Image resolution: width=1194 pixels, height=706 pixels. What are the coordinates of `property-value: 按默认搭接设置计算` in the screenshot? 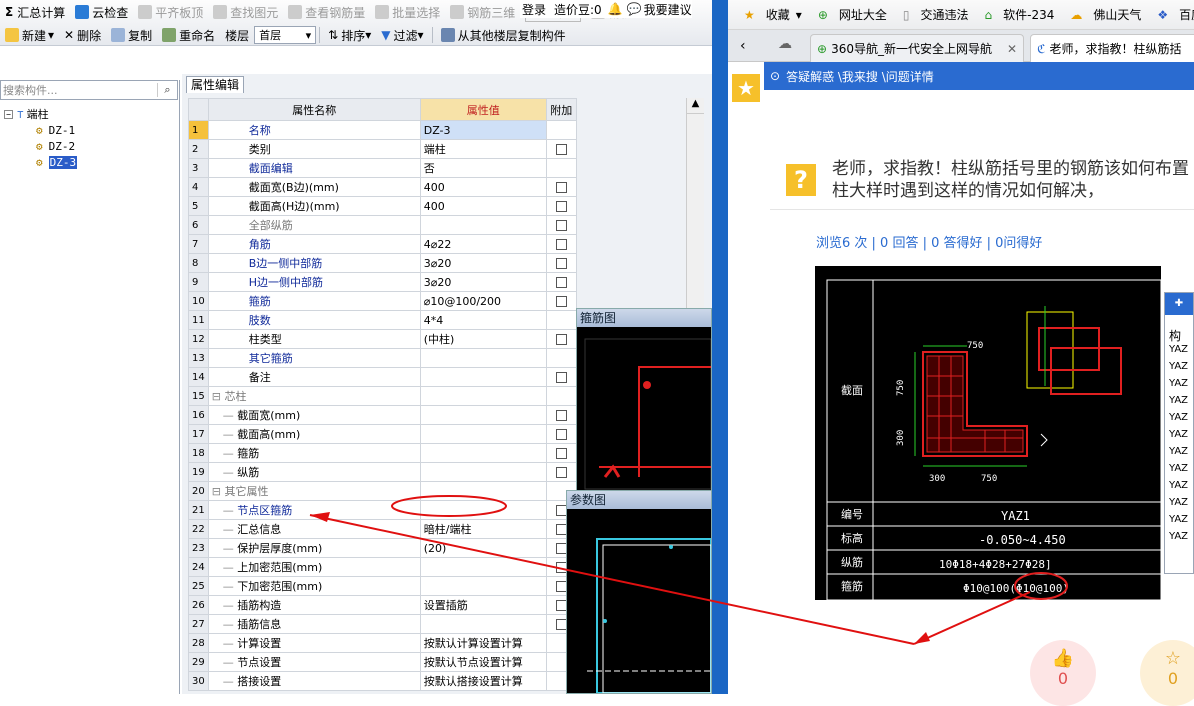 It's located at (483, 681).